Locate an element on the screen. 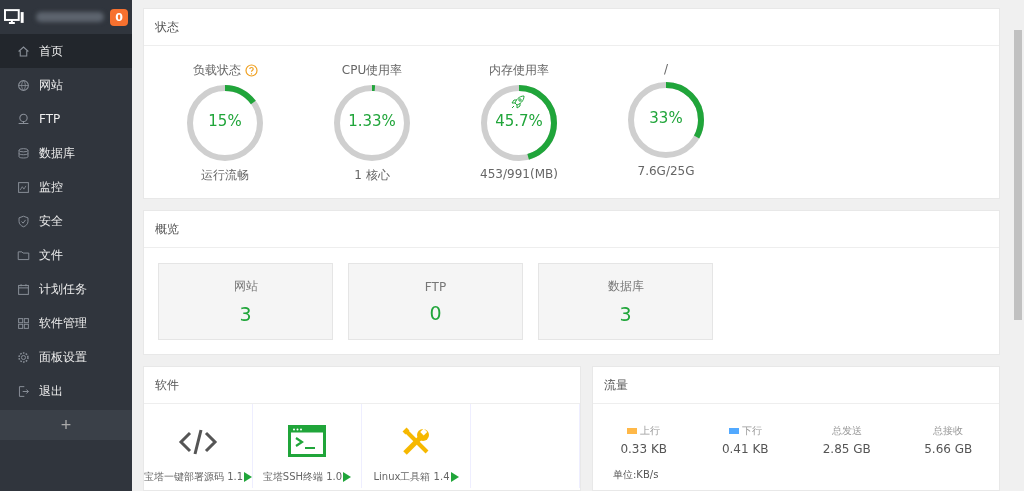 The image size is (1024, 491). sidebar-item: 安全 is located at coordinates (66, 221).